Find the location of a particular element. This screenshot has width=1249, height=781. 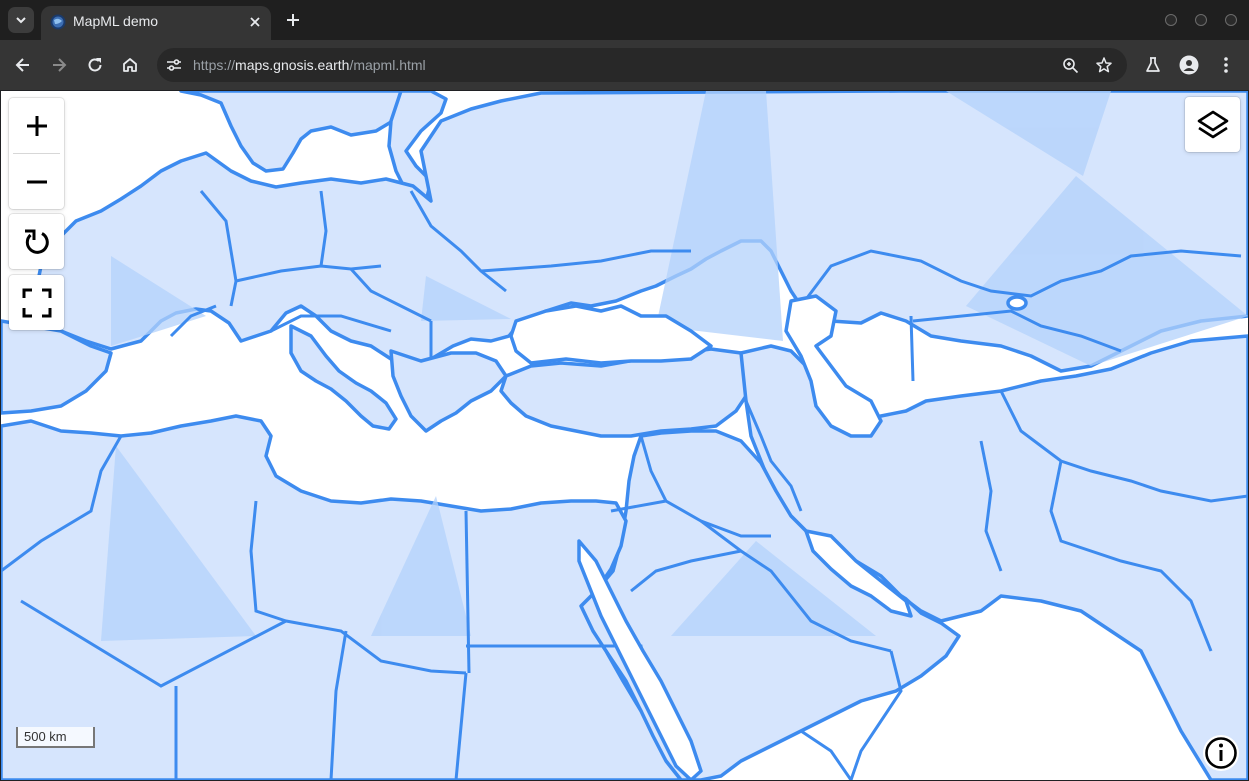

zoom-out-button is located at coordinates (36, 181).